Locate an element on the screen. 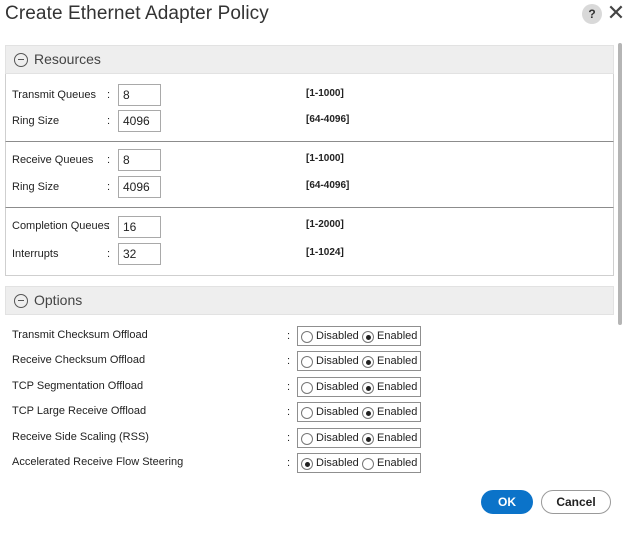 The width and height of the screenshot is (629, 534). completion-queues-input is located at coordinates (139, 227).